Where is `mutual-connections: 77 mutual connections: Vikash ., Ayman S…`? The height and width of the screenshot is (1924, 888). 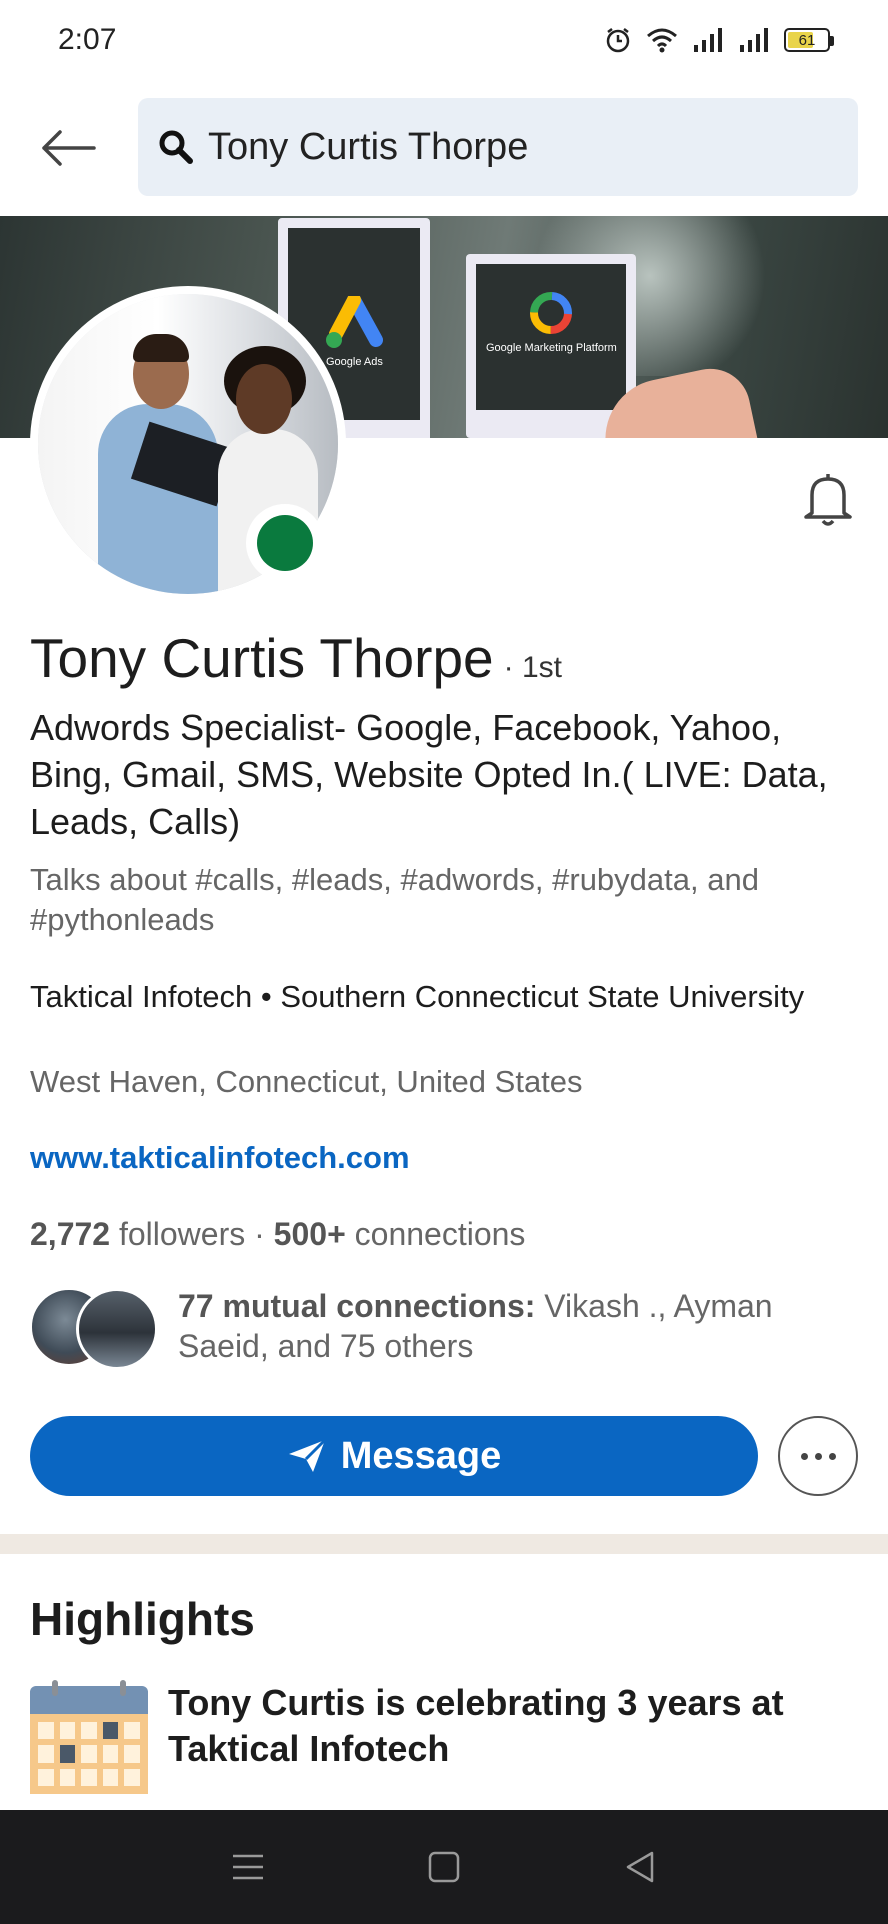
mutual-connections: 77 mutual connections: Vikash ., Ayman S… is located at coordinates (445, 1327).